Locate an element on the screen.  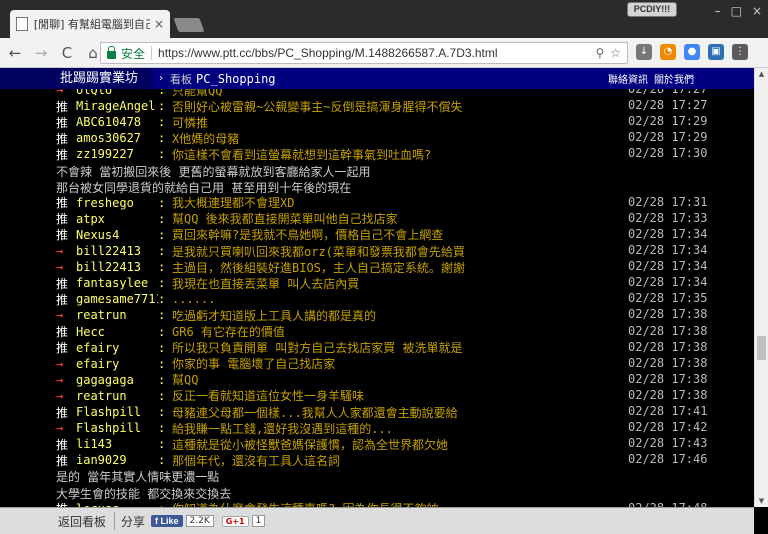
article-text-line: 不會辣 當初搬回來後 更舊的螢幕就放到客廳給家人一起用 is located at coordinates (213, 171).